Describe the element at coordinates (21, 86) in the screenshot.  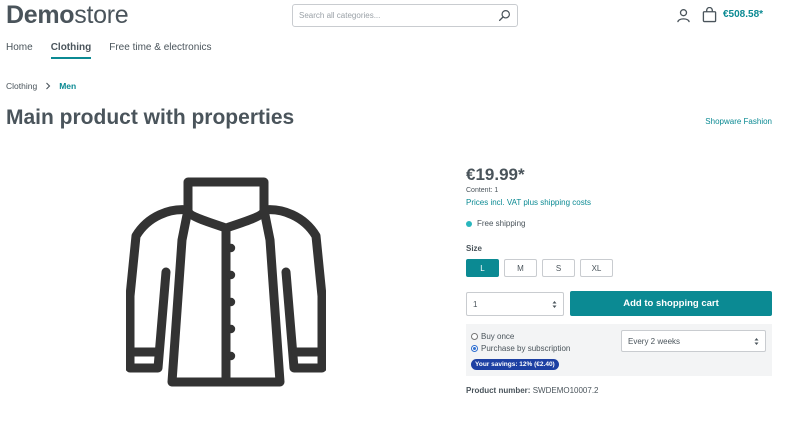
I see `breadcrumb-clothing: Clothing` at that location.